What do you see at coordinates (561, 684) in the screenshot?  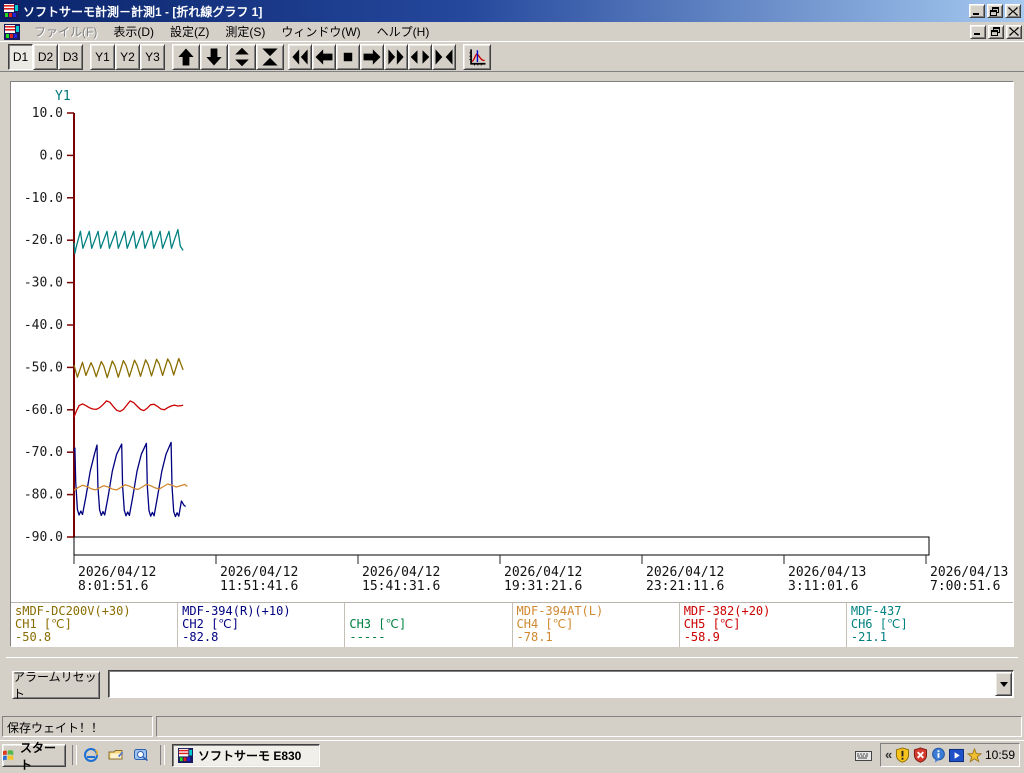 I see `alarm-message-combobox` at bounding box center [561, 684].